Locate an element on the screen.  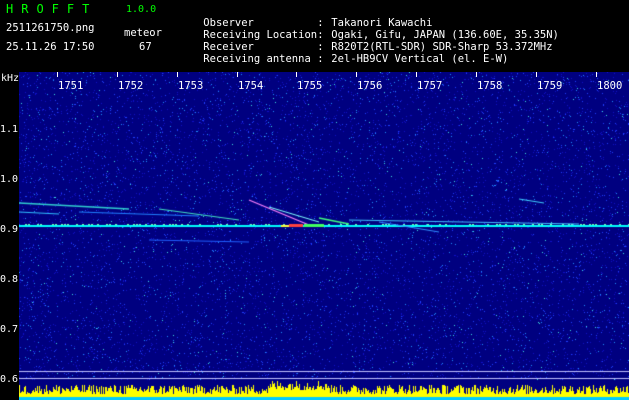
y-tick-label: 1.0 is located at coordinates (9, 179).